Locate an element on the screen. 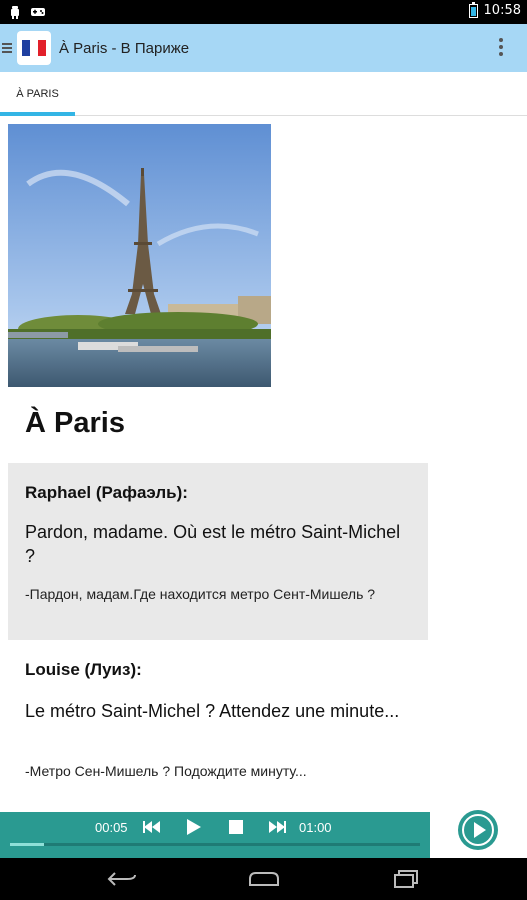  tab-a-paris: À PARIS is located at coordinates (37, 94).